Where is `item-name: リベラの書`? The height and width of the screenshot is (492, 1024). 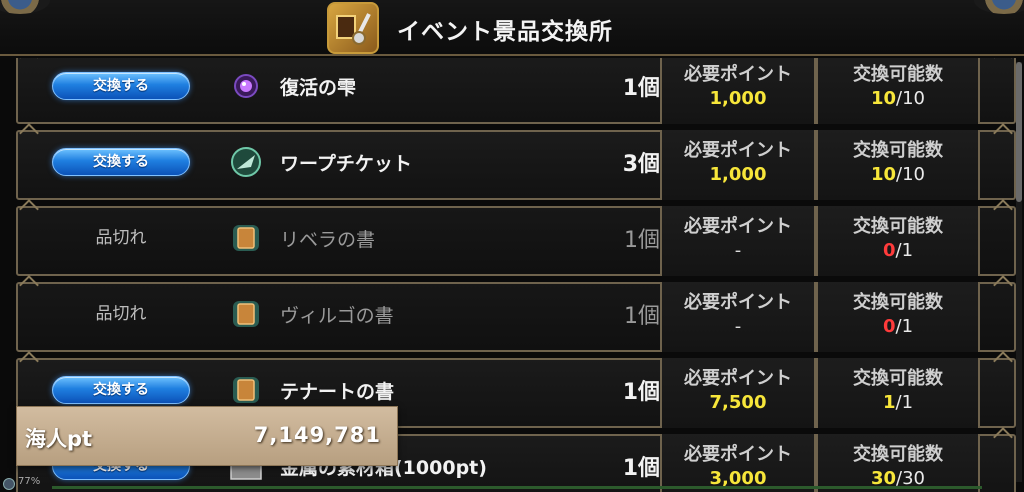
item-name: リベラの書 is located at coordinates (328, 240).